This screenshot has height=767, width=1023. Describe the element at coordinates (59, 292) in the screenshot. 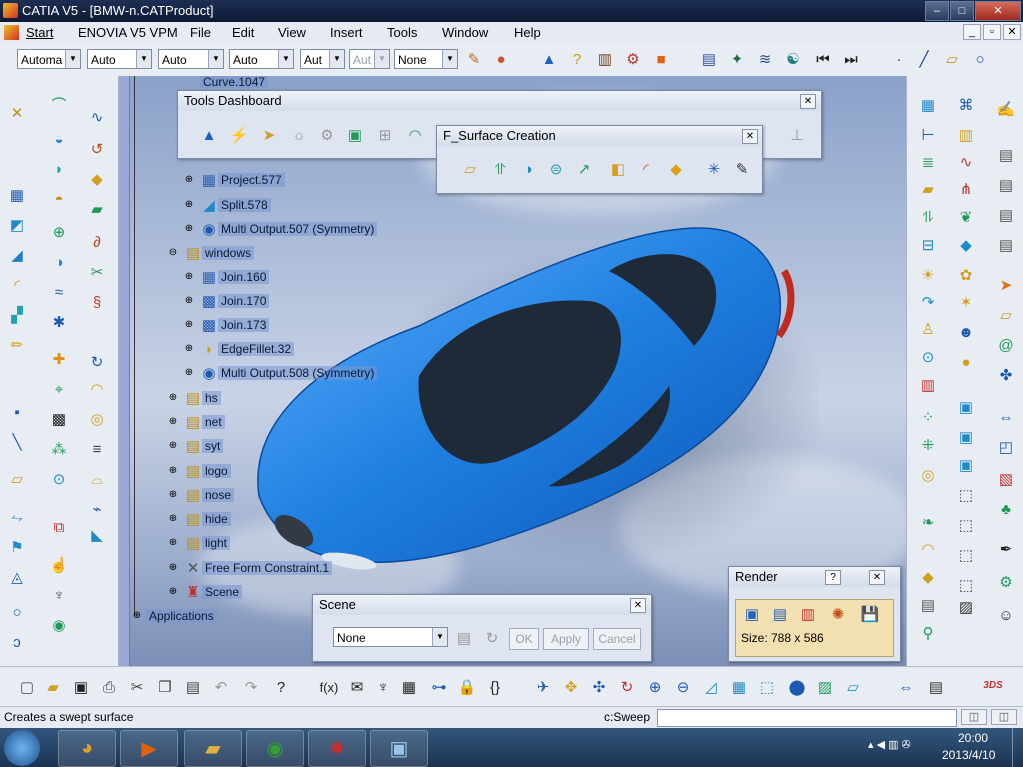

I see `wave-icon: ≈` at that location.